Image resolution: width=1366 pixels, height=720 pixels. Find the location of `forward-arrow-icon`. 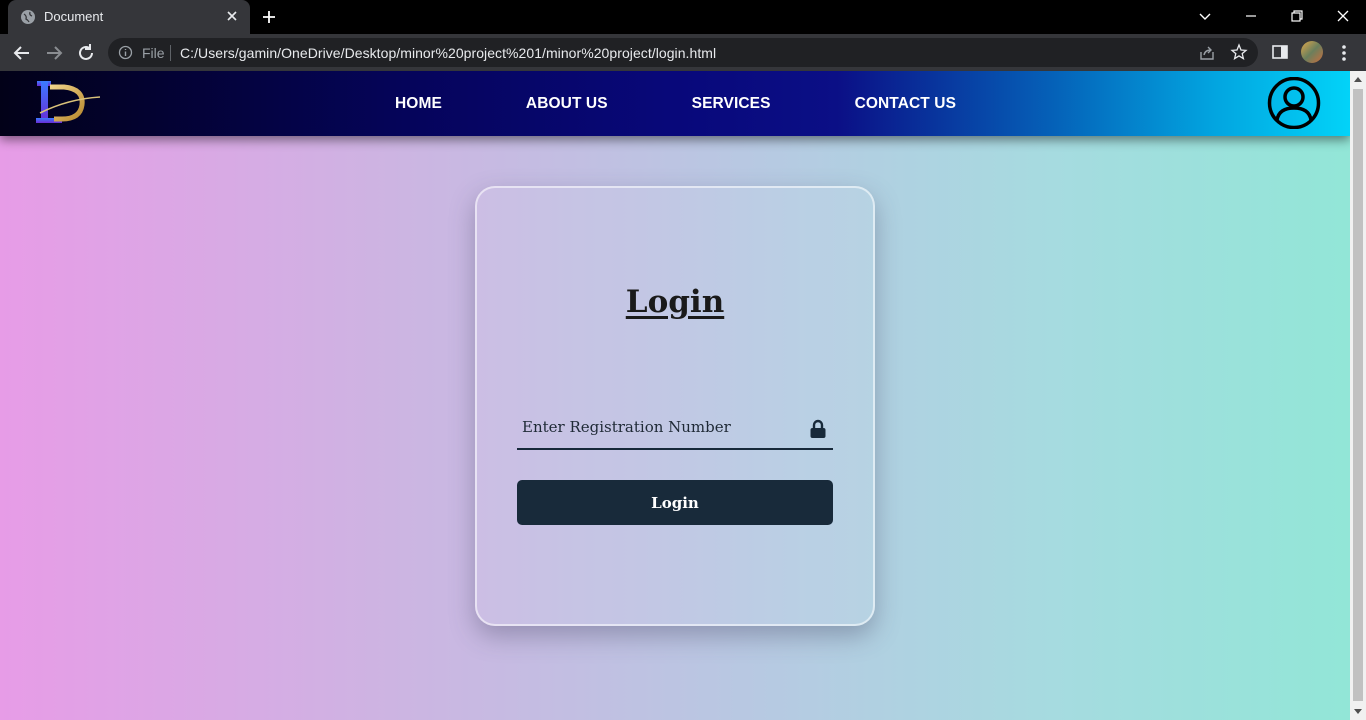

forward-arrow-icon is located at coordinates (54, 53).